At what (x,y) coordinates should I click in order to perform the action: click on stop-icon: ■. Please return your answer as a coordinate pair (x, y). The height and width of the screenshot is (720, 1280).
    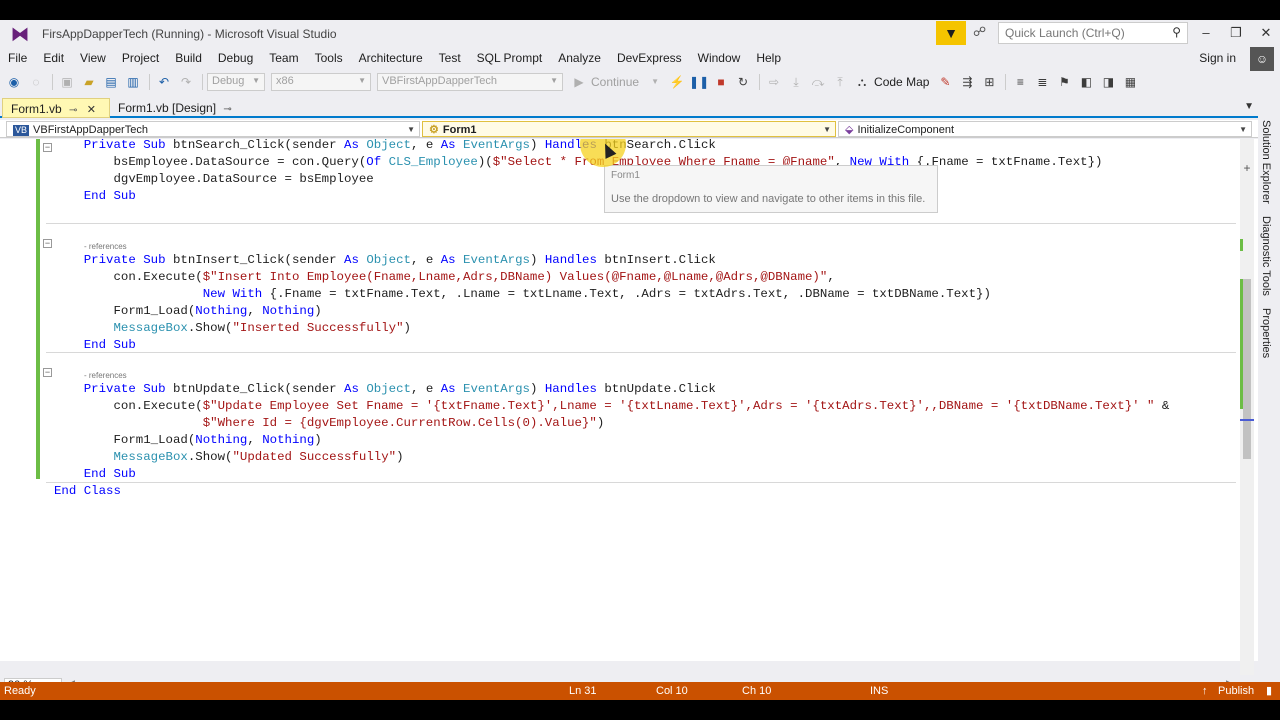
    Looking at the image, I should click on (721, 82).